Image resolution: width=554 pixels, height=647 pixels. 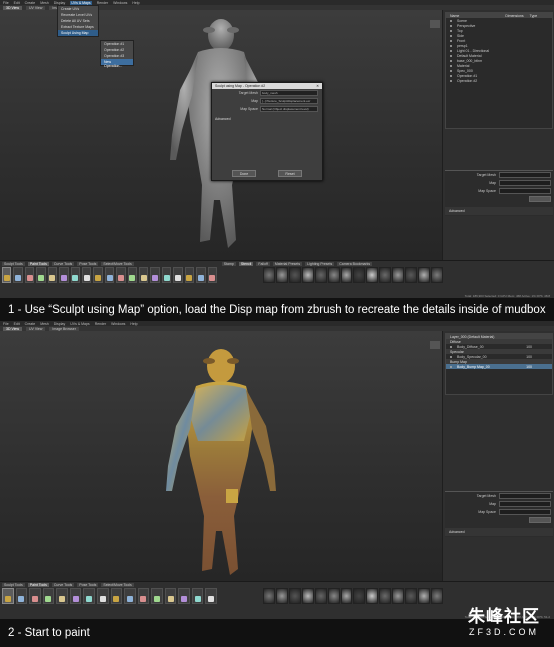 I want to click on tab-falloff: Falloff, so click(x=263, y=263).